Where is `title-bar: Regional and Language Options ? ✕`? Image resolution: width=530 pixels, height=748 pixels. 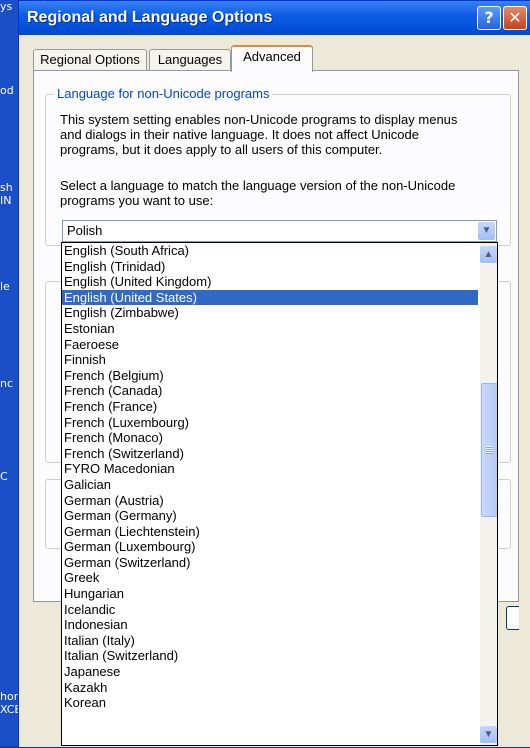
title-bar: Regional and Language Options ? ✕ is located at coordinates (274, 18).